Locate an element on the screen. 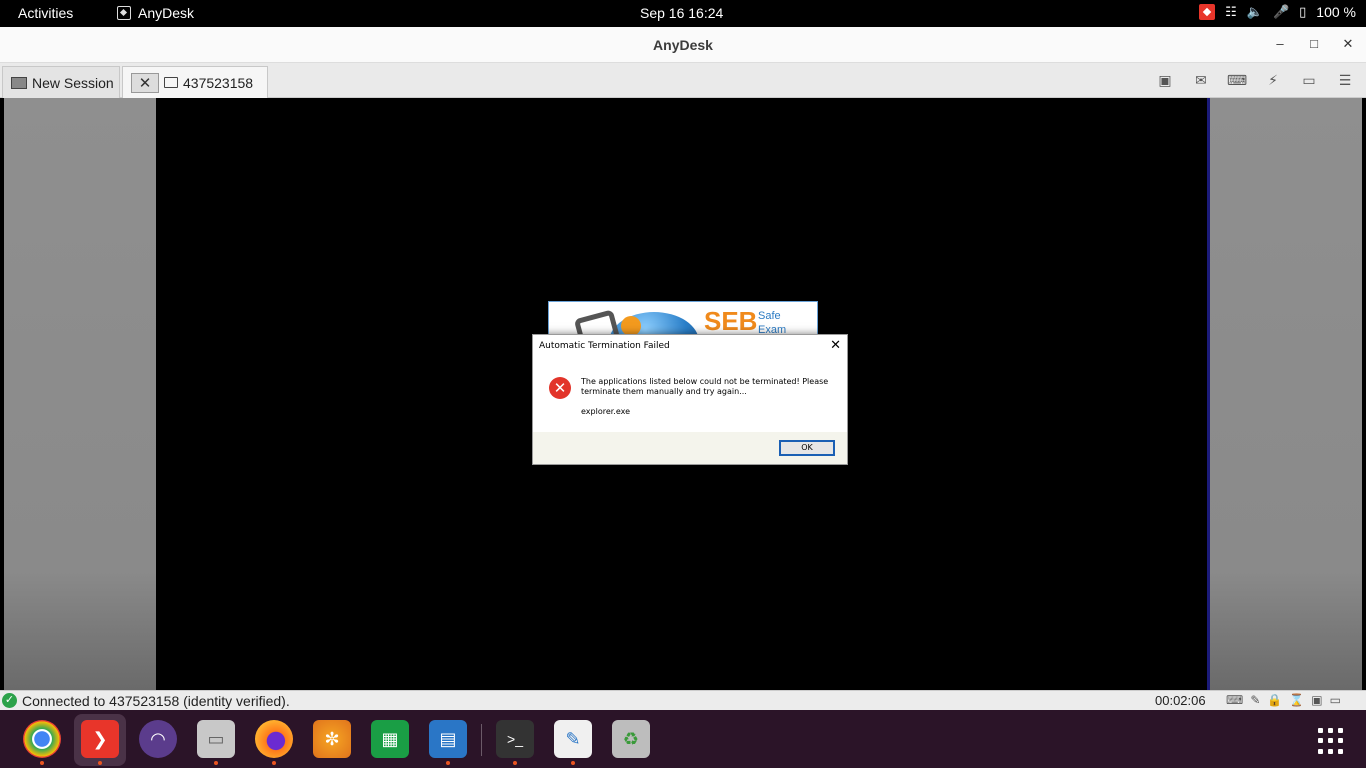 This screenshot has width=1366, height=768. seb-orange-dot-icon is located at coordinates (631, 326).